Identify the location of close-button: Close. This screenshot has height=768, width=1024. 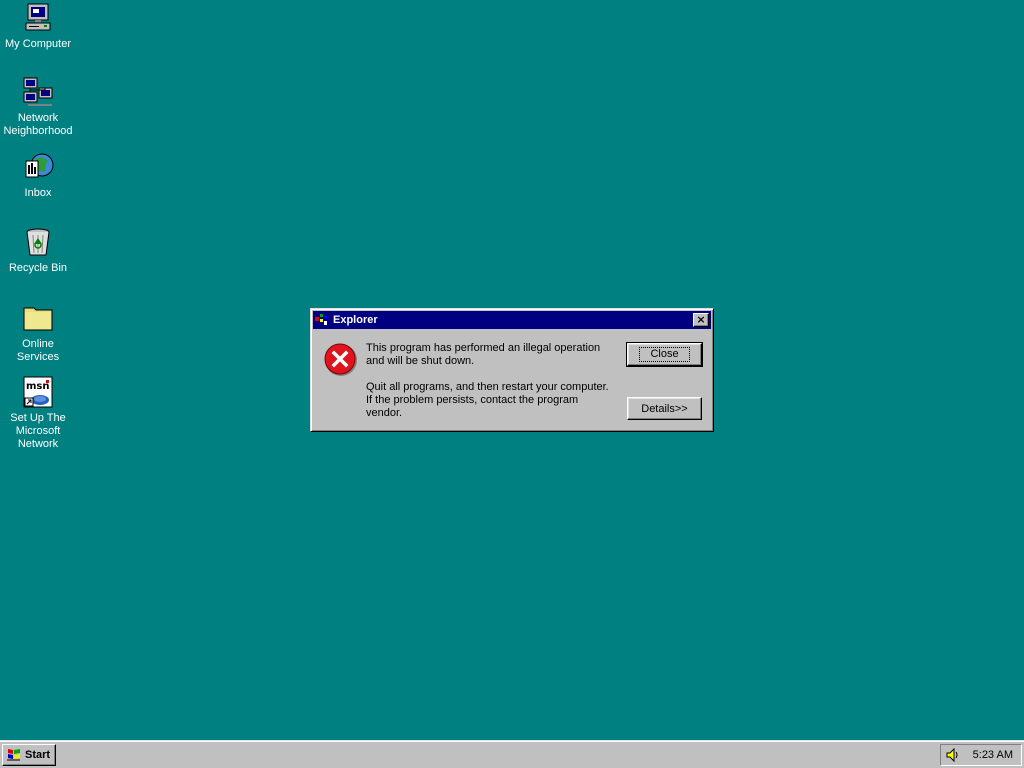
(664, 354).